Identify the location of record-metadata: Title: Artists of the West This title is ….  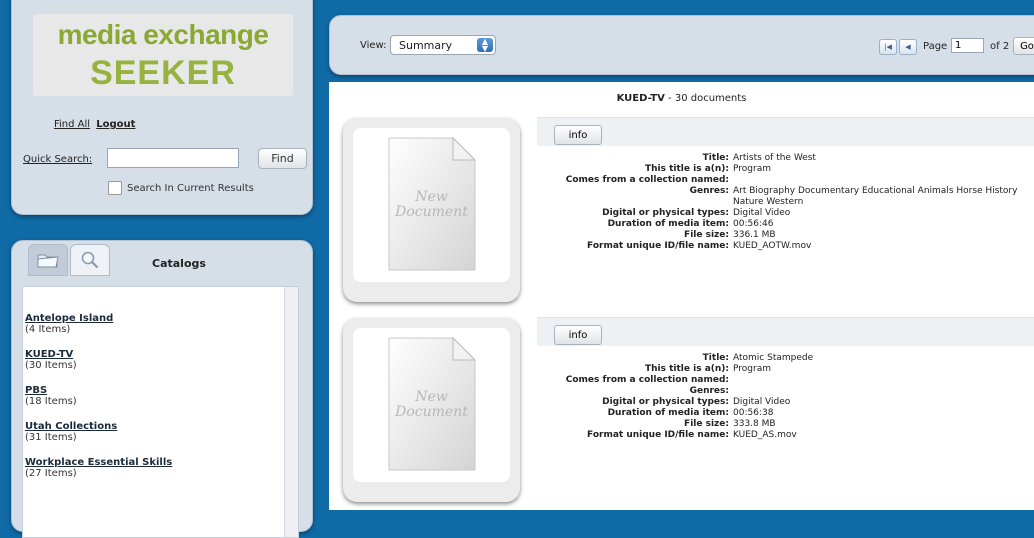
(786, 202).